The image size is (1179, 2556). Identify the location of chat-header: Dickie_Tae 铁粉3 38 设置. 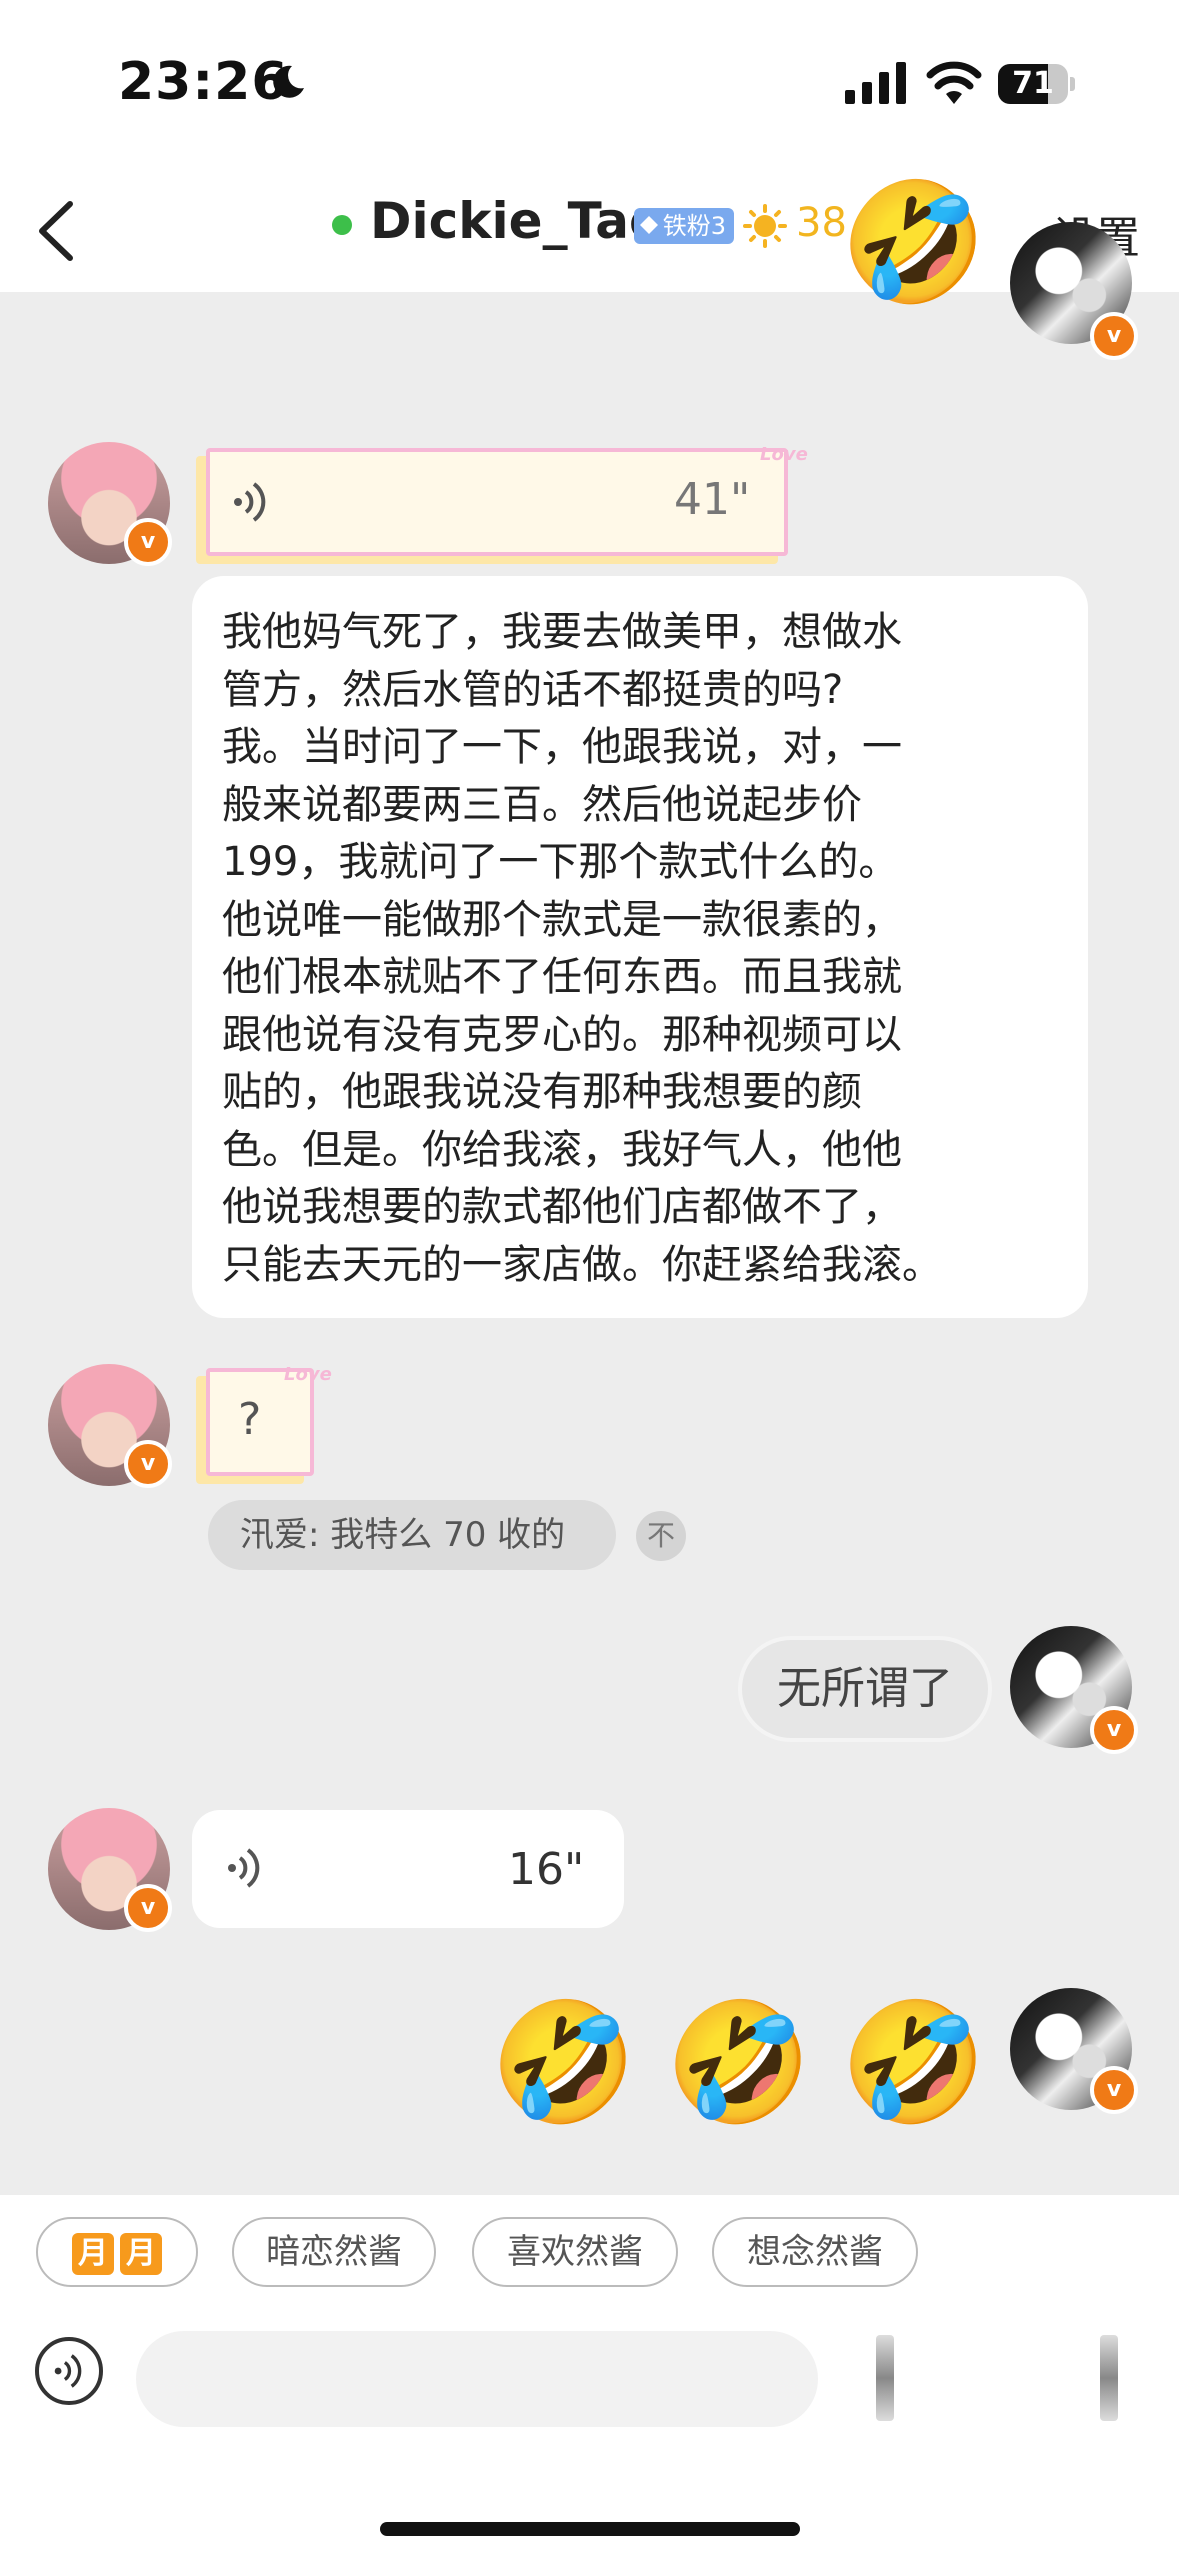
(589, 231).